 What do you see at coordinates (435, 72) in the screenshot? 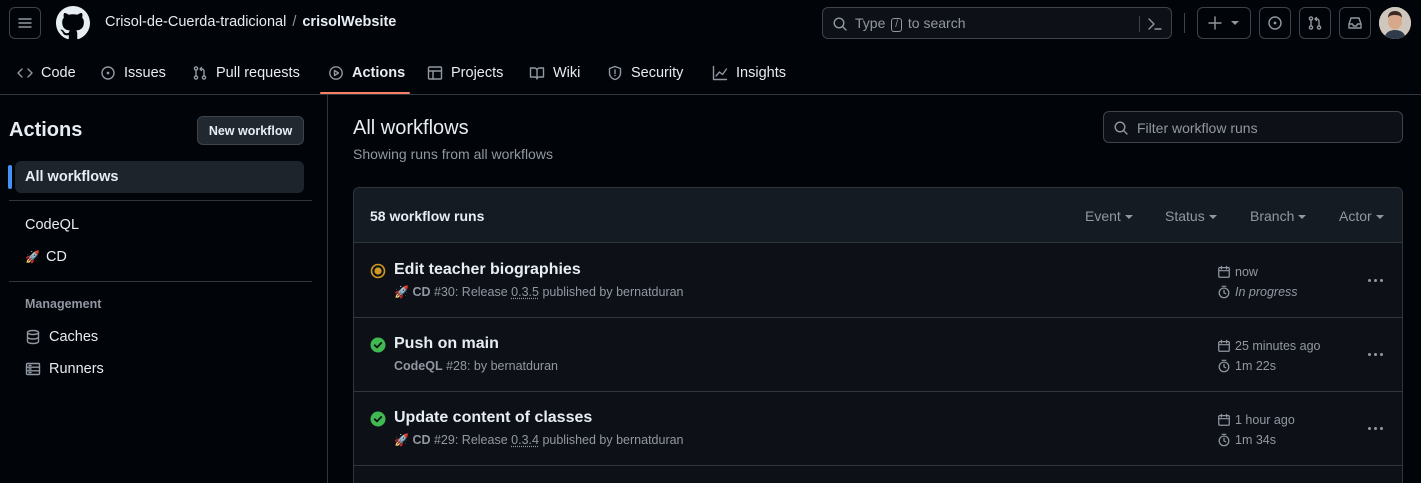
I see `table-icon` at bounding box center [435, 72].